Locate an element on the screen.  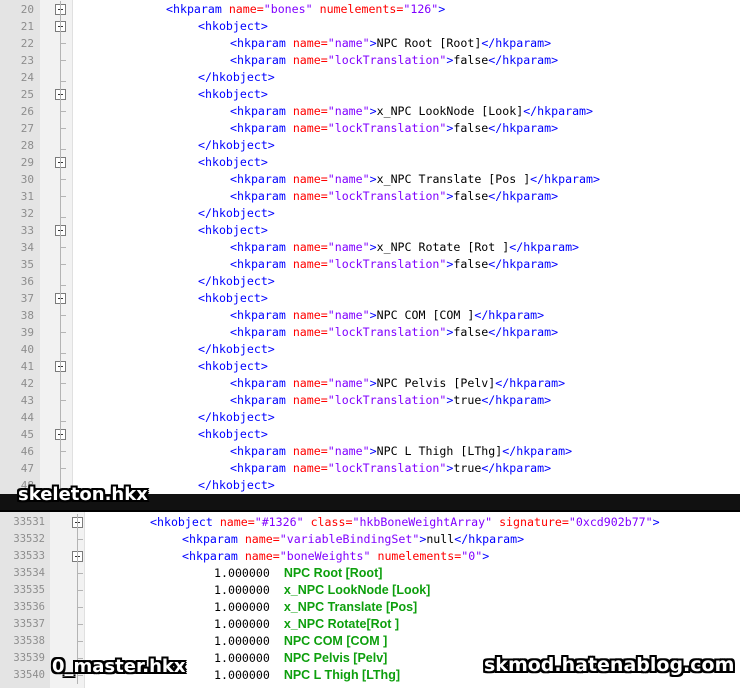
line-number: 33532 is located at coordinates (29, 539).